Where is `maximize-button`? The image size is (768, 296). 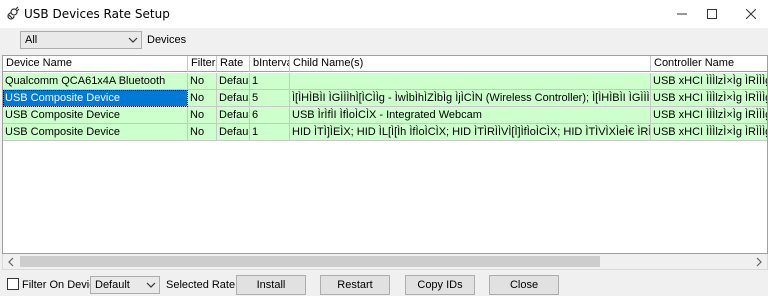
maximize-button is located at coordinates (712, 14).